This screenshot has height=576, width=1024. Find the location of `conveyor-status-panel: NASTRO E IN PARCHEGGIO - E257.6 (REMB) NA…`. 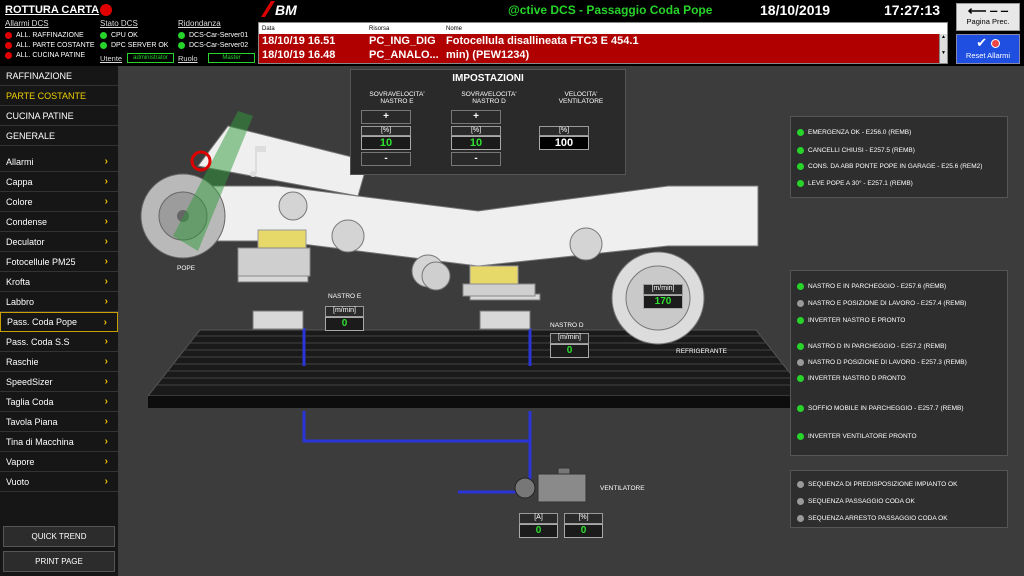

conveyor-status-panel: NASTRO E IN PARCHEGGIO - E257.6 (REMB) NA… is located at coordinates (899, 363).